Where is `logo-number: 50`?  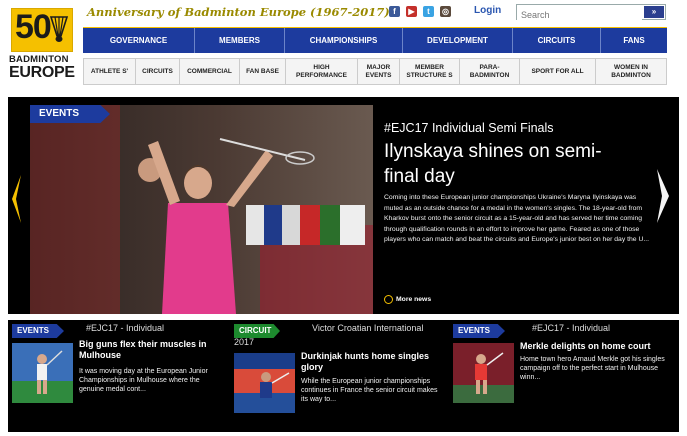 logo-number: 50 is located at coordinates (33, 27).